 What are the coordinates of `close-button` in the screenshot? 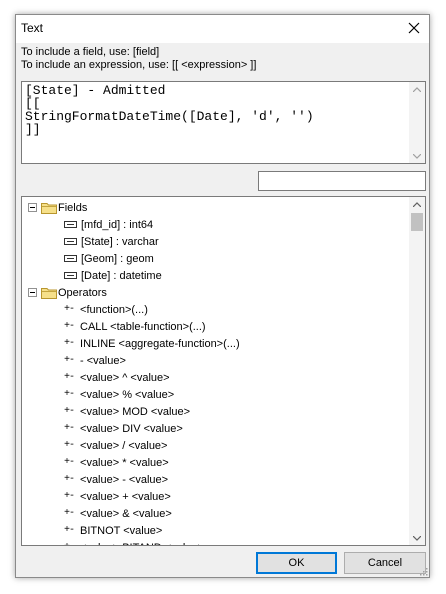 It's located at (414, 28).